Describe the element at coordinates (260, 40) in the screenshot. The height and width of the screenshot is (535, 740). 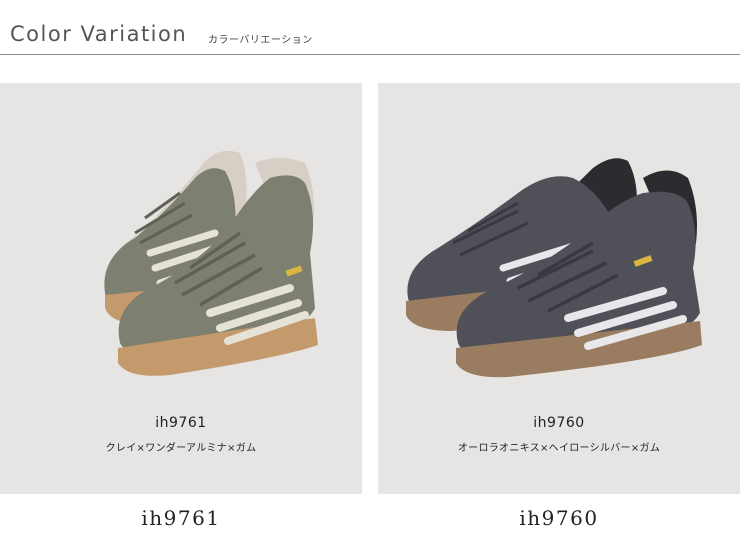
I see `section-subtitle: カラーバリエーション` at that location.